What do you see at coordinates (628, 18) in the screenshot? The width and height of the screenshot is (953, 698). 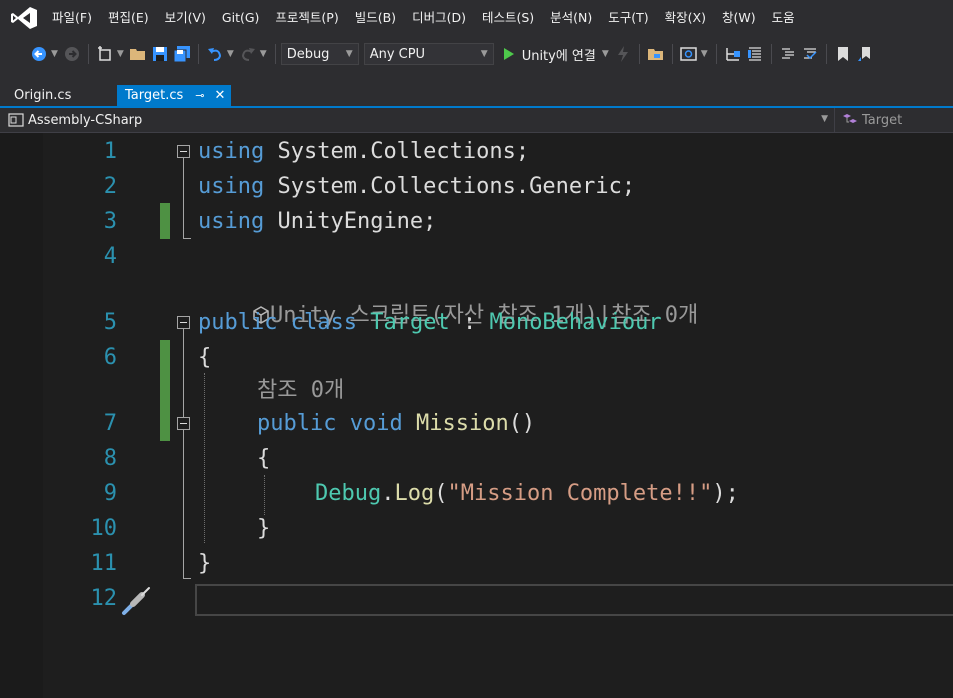 I see `menu-tools: 도구(T)` at bounding box center [628, 18].